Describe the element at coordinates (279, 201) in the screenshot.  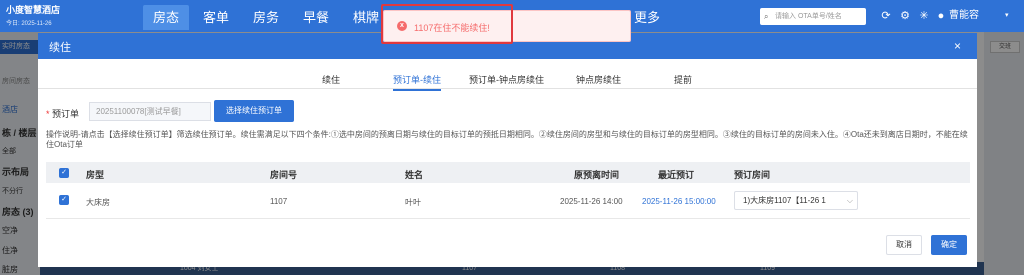
I see `cell-room-no: 1107` at that location.